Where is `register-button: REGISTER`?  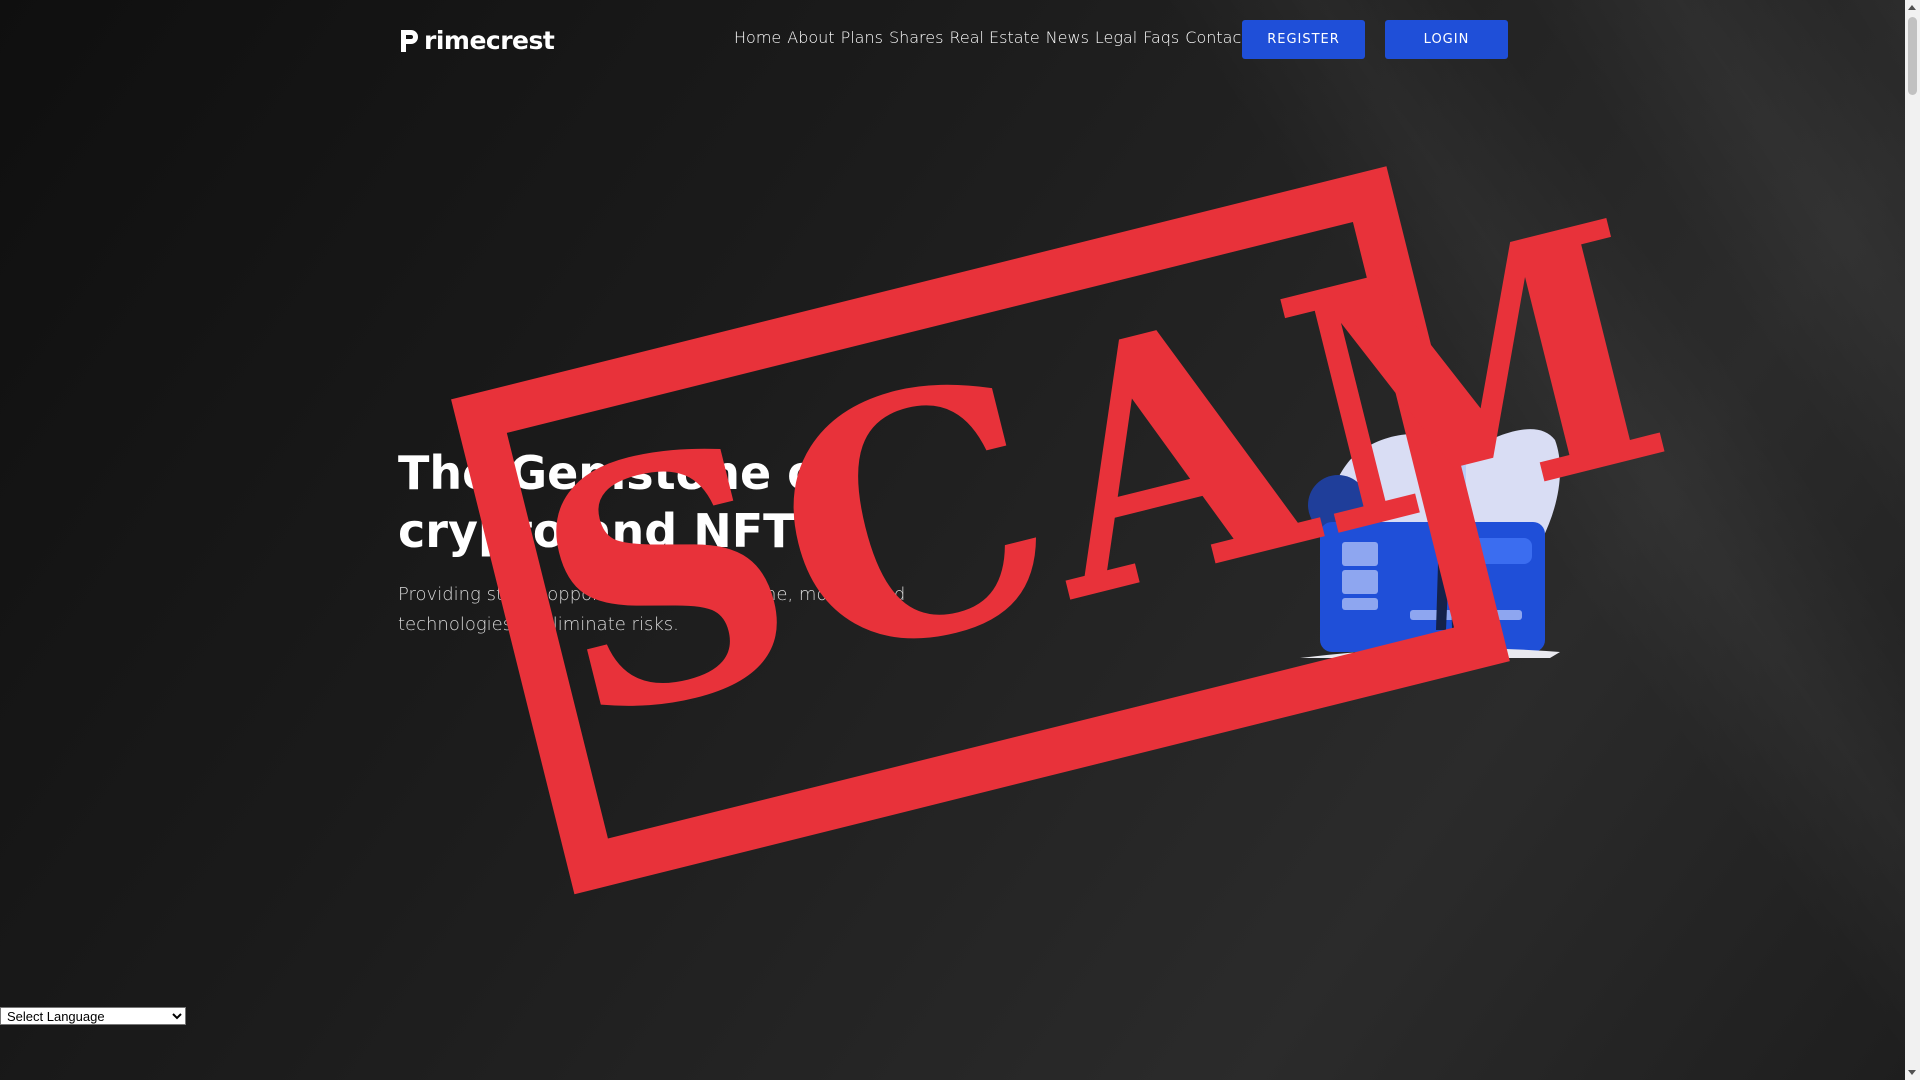
register-button: REGISTER is located at coordinates (1303, 39).